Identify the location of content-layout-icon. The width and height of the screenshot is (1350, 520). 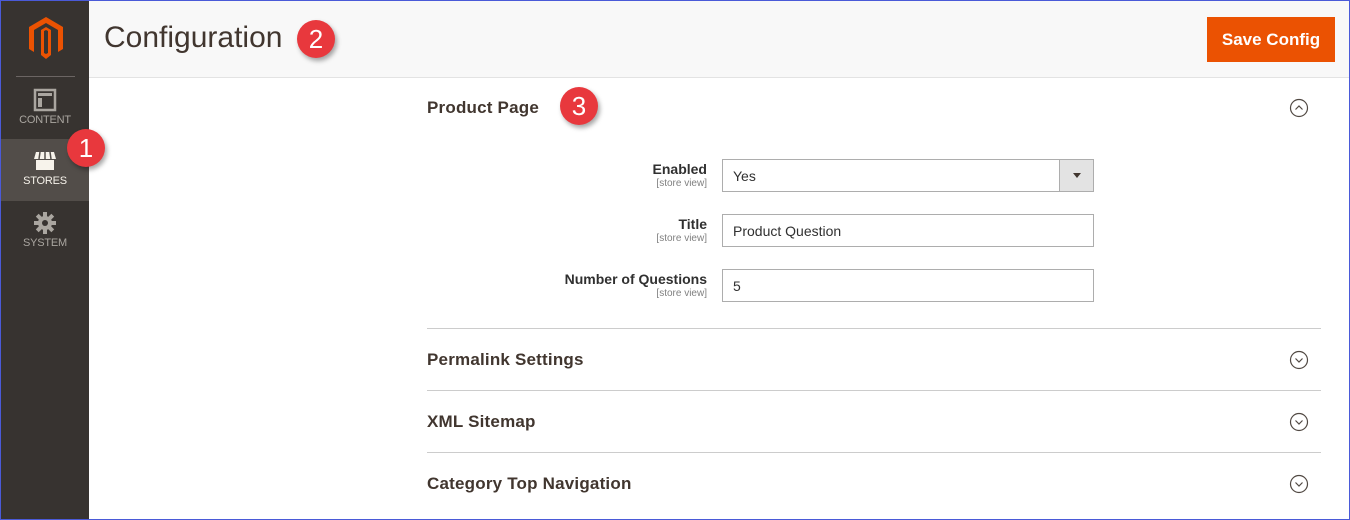
(45, 100).